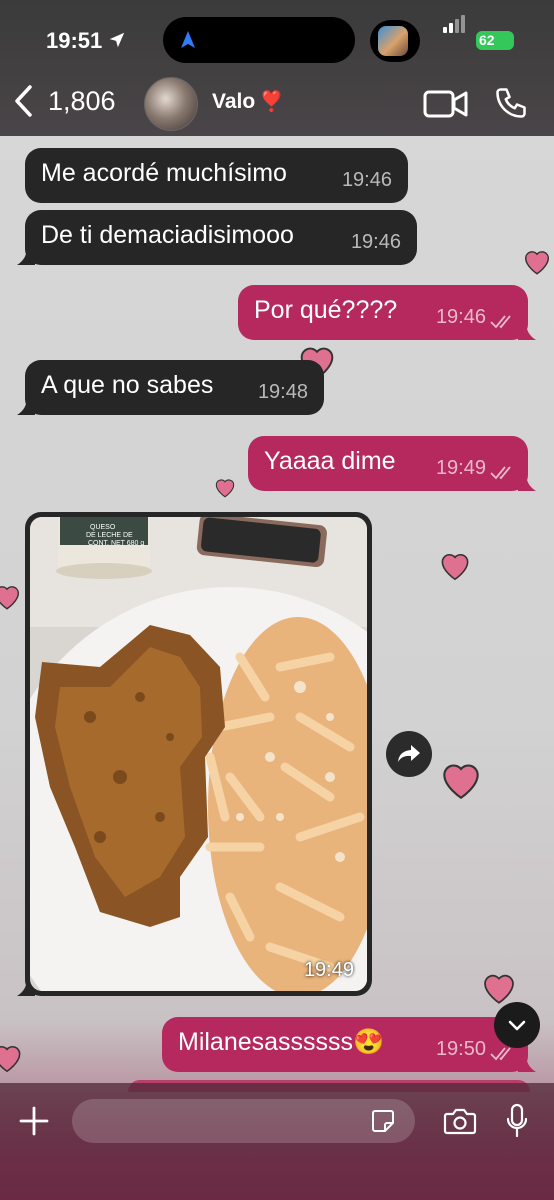 Image resolution: width=554 pixels, height=1200 pixels. What do you see at coordinates (326, 310) in the screenshot?
I see `message-text: Por qué????` at bounding box center [326, 310].